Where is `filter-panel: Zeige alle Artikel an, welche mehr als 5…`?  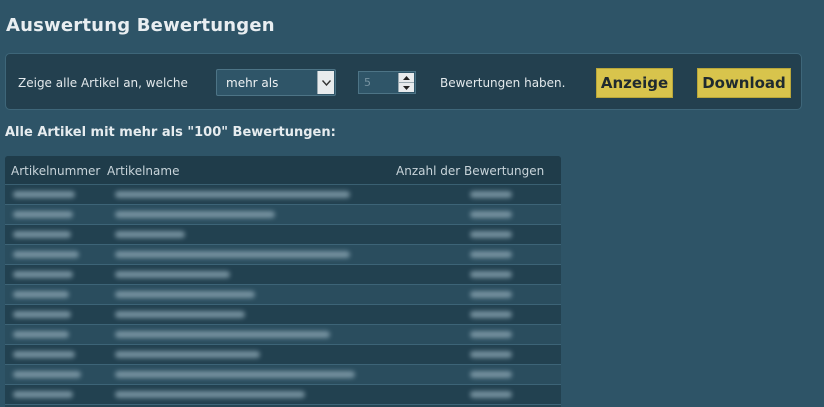
filter-panel: Zeige alle Artikel an, welche mehr als 5… is located at coordinates (403, 81).